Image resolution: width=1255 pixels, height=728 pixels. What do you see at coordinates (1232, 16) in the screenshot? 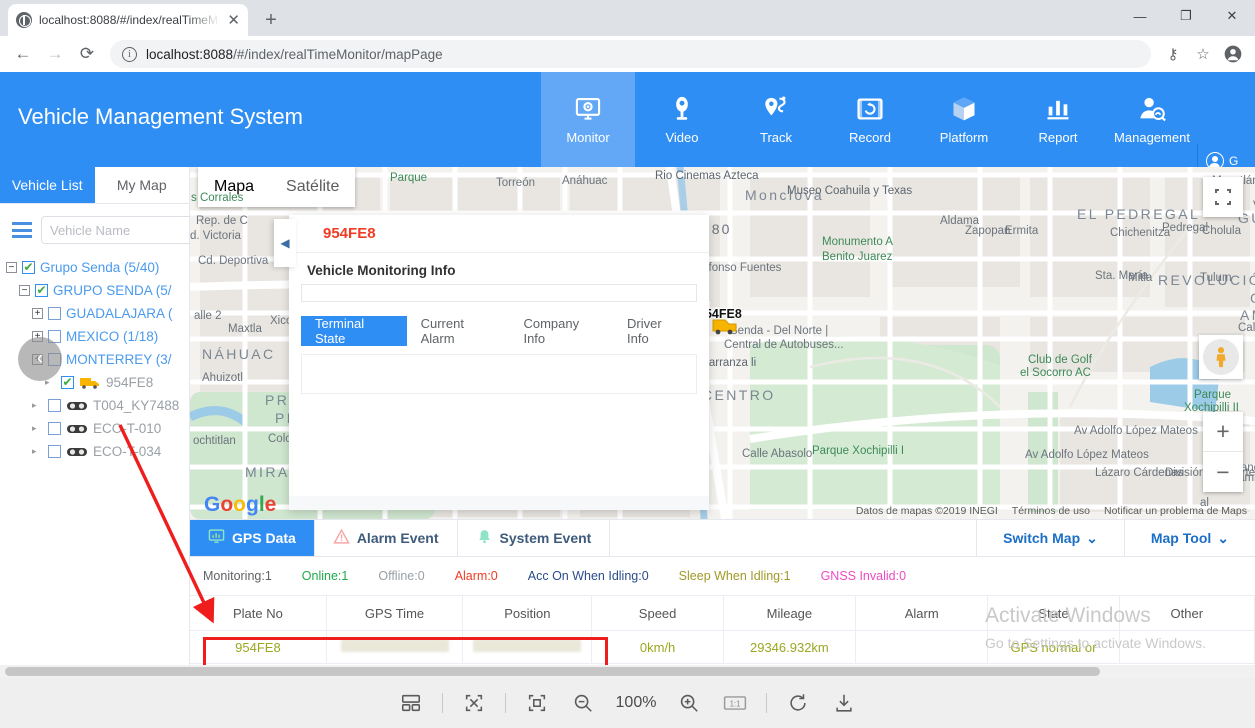
I see `close-window-button: ✕` at bounding box center [1232, 16].